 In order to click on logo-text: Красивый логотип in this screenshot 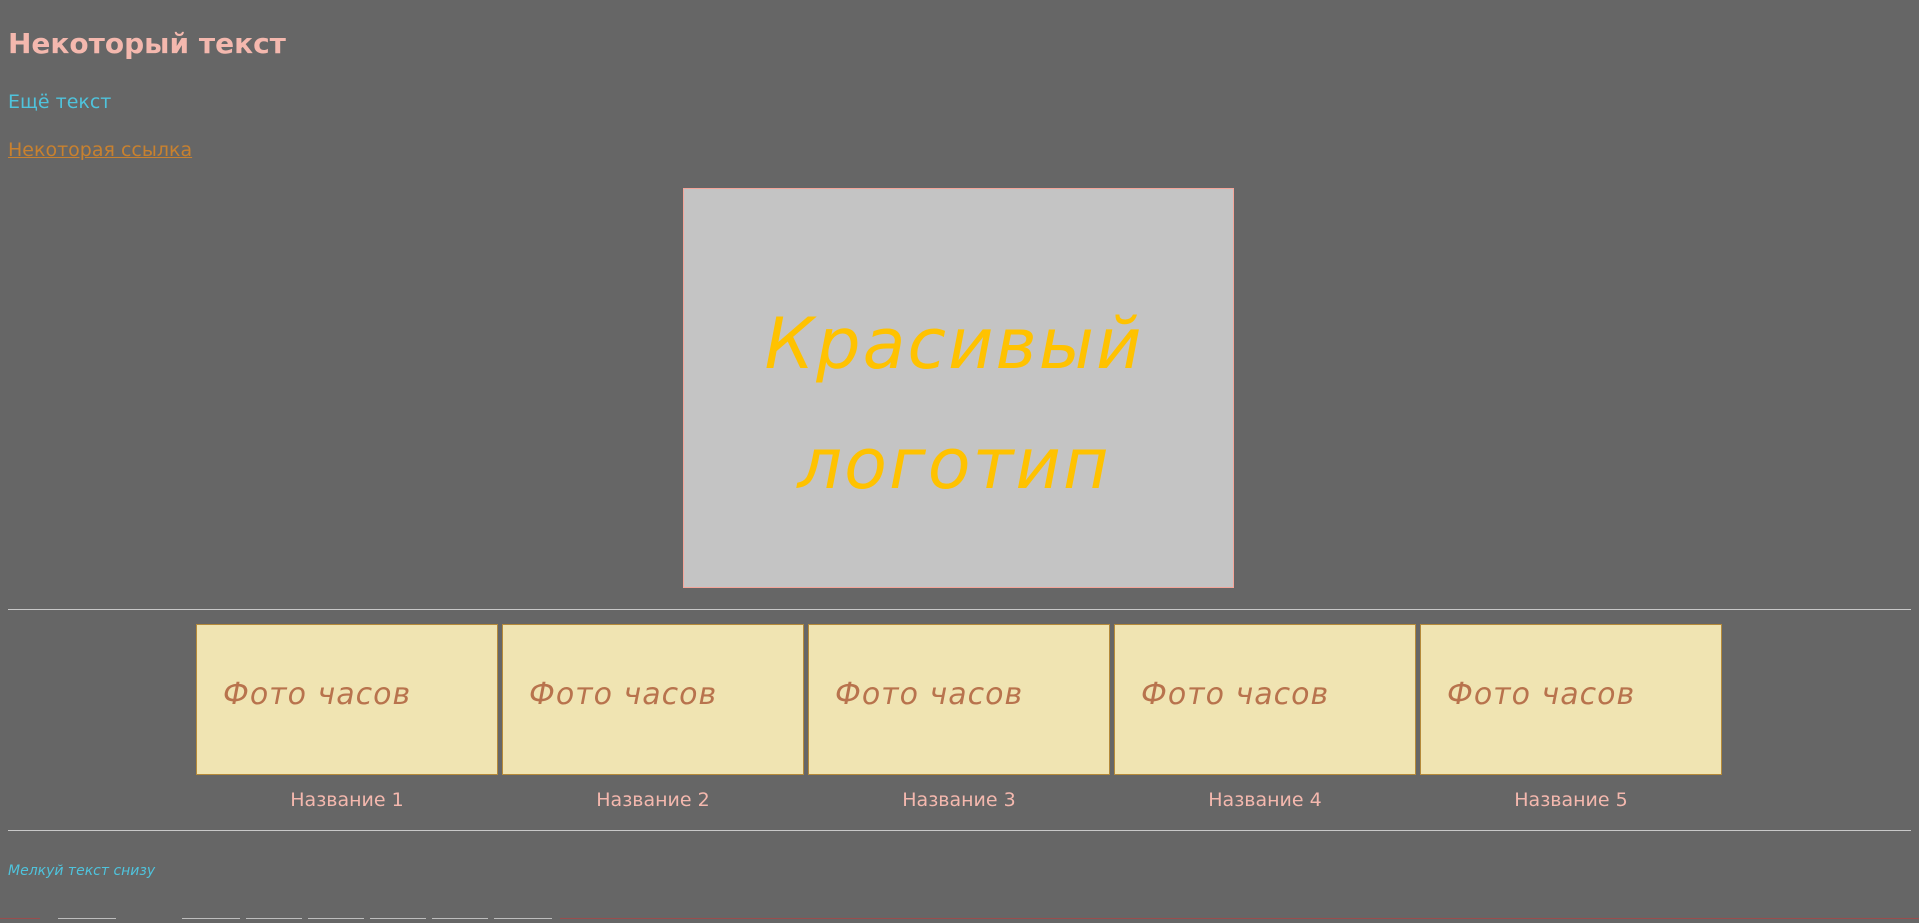, I will do `click(954, 404)`.